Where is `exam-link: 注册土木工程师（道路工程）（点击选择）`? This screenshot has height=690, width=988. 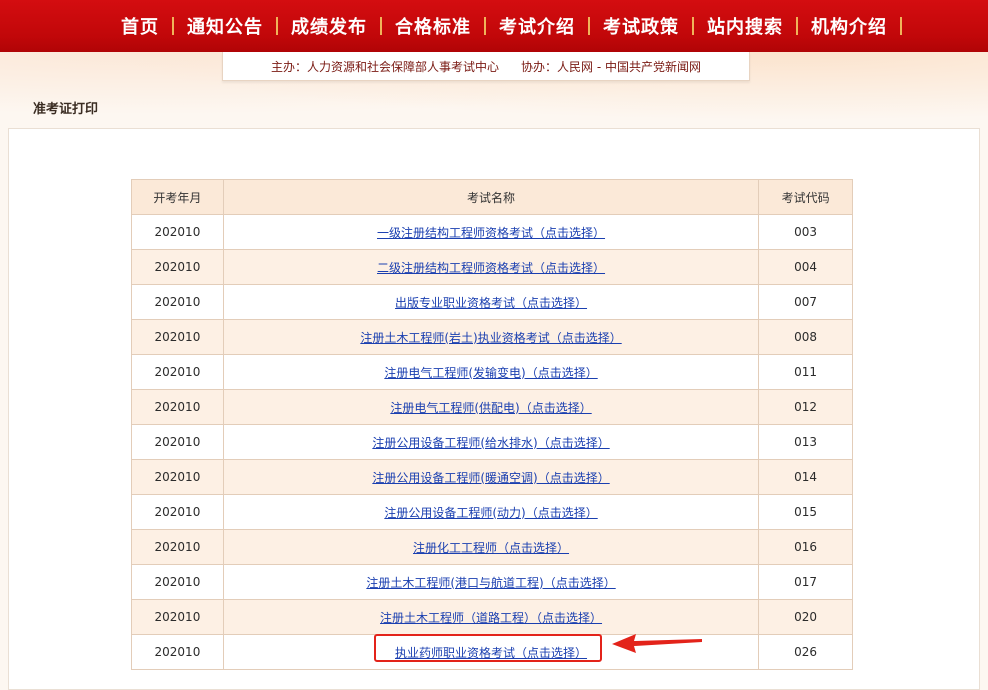 exam-link: 注册土木工程师（道路工程）（点击选择） is located at coordinates (491, 618).